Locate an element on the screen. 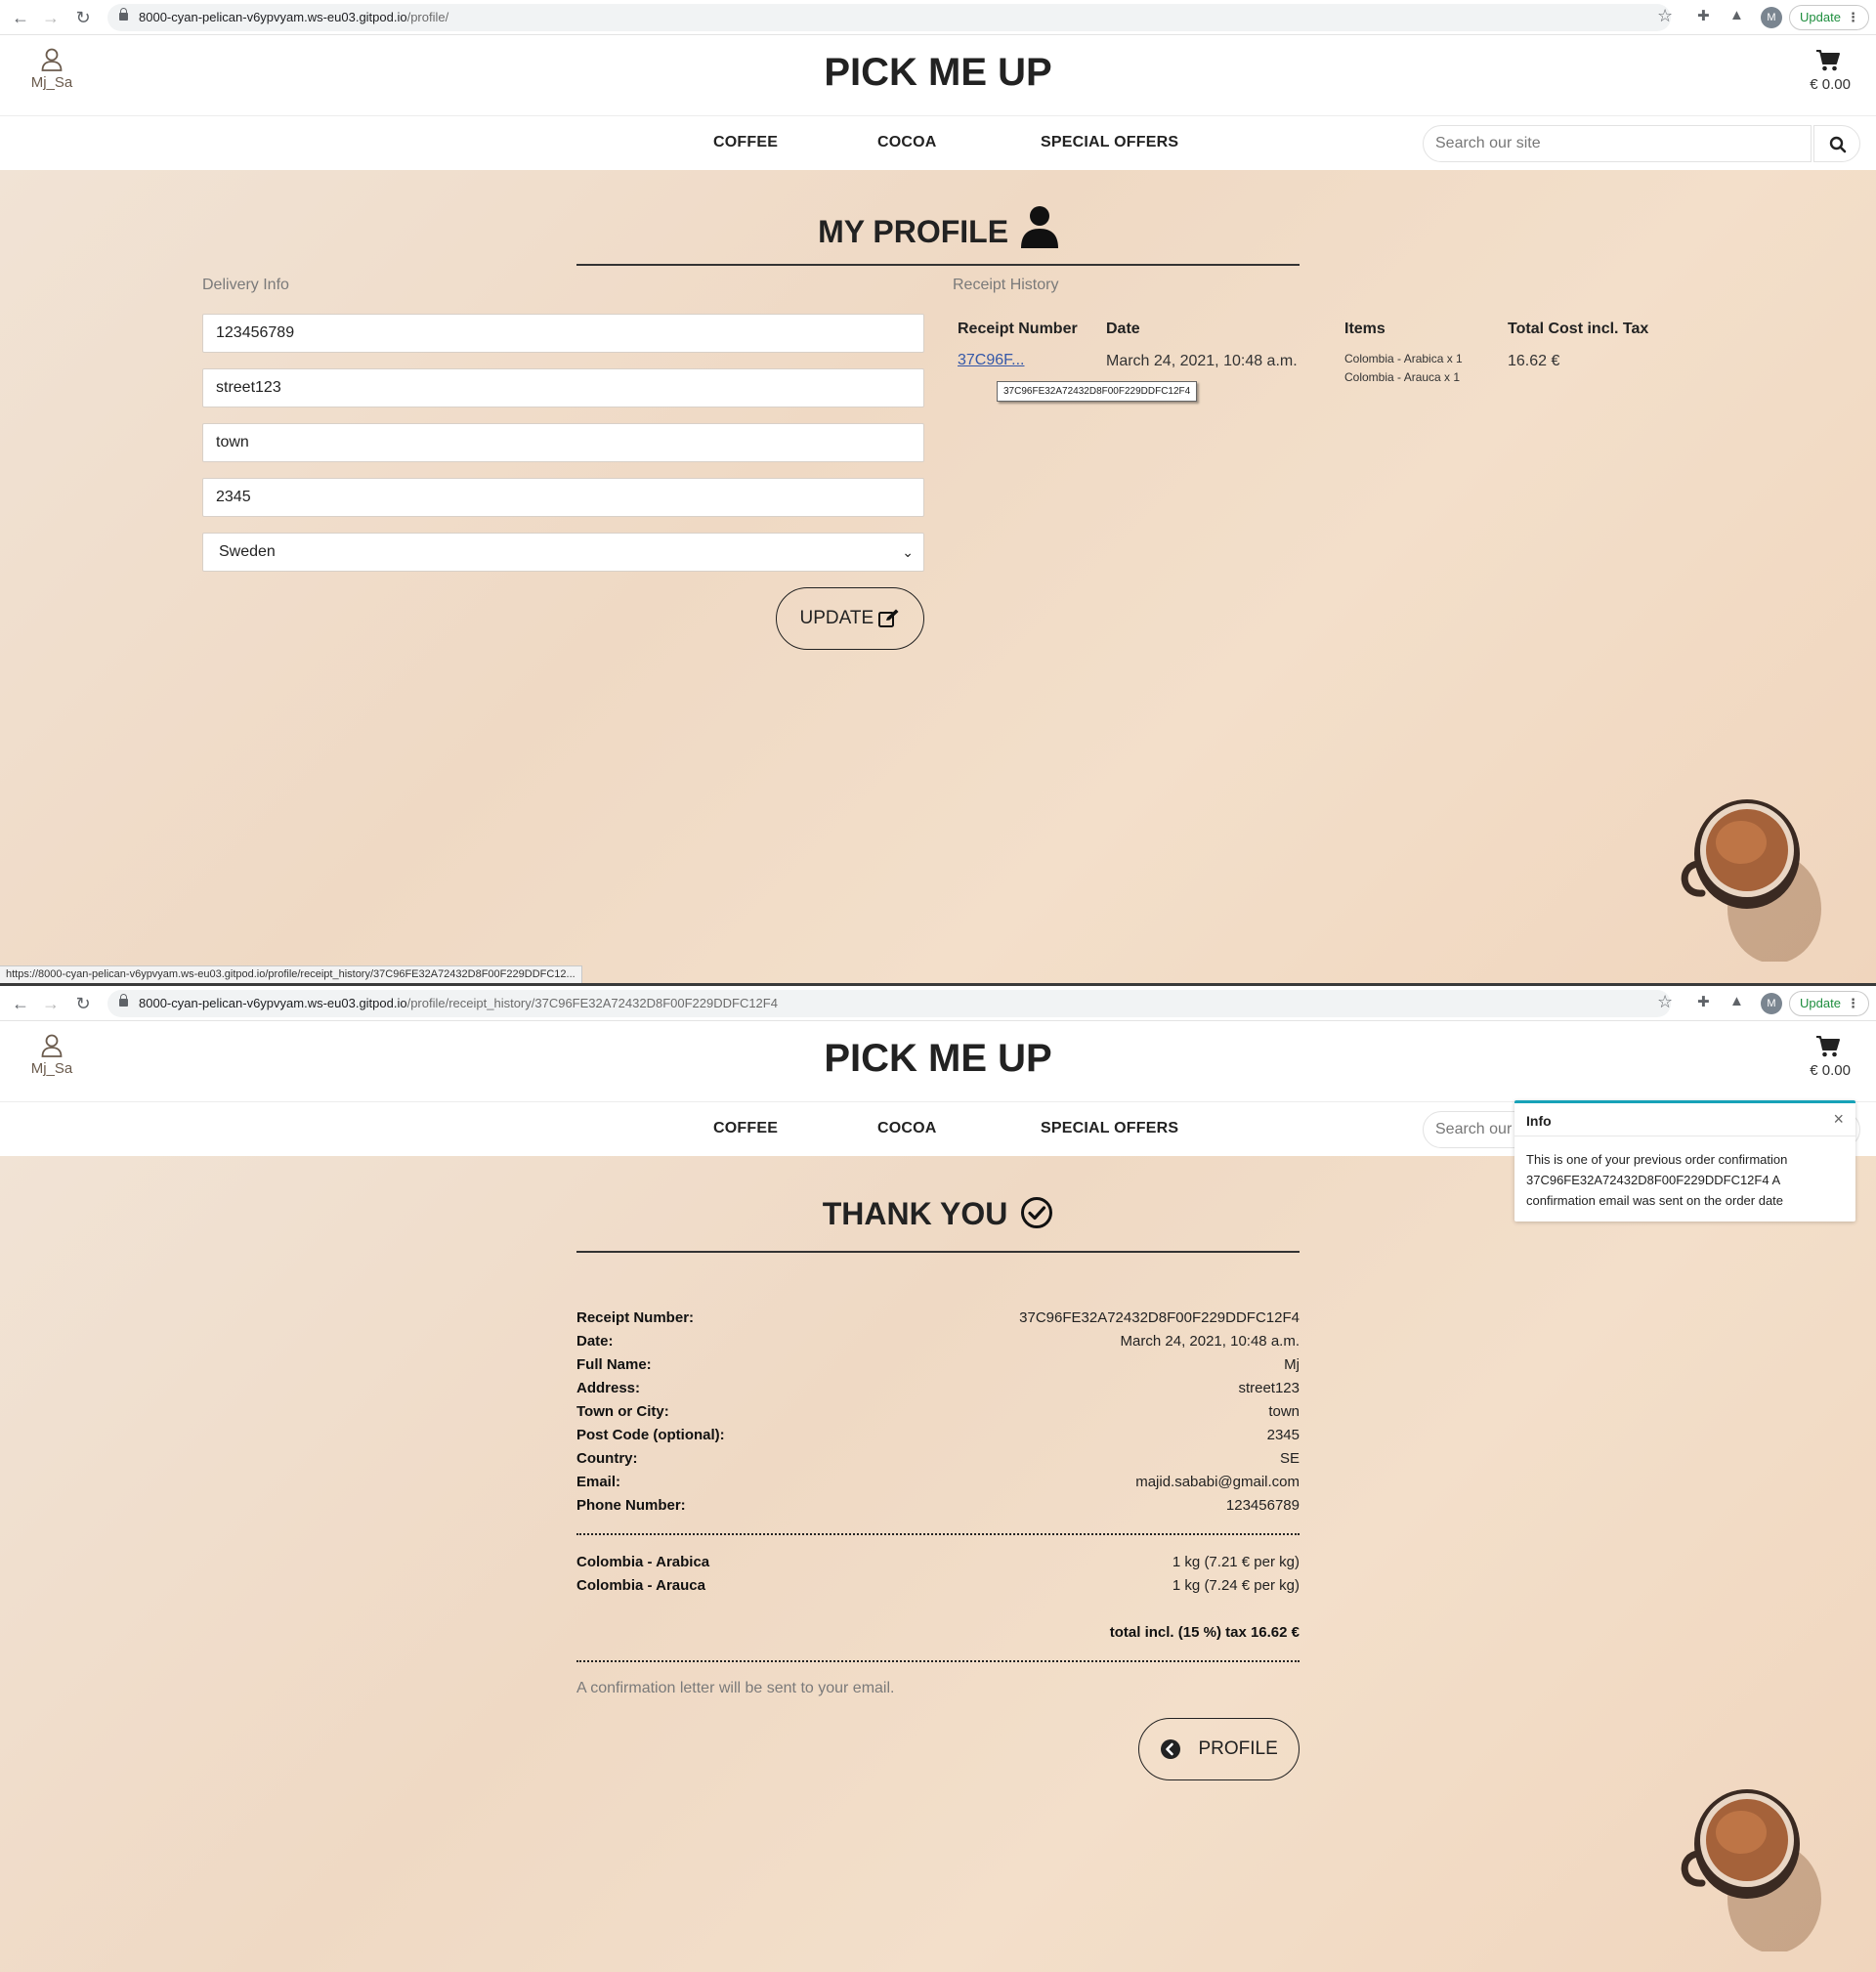  col-header-items: Items is located at coordinates (1365, 329).